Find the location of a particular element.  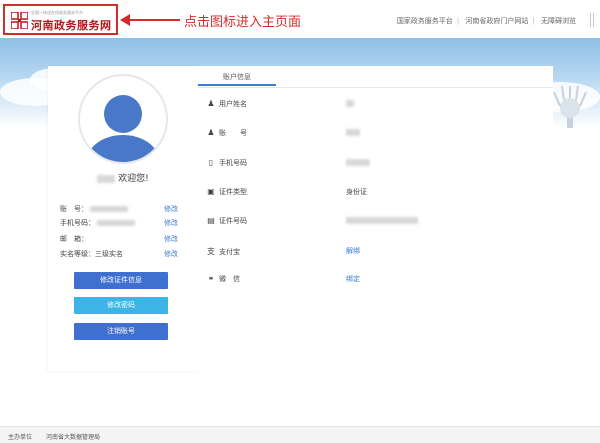

field-label: 手机号码 is located at coordinates (233, 163).